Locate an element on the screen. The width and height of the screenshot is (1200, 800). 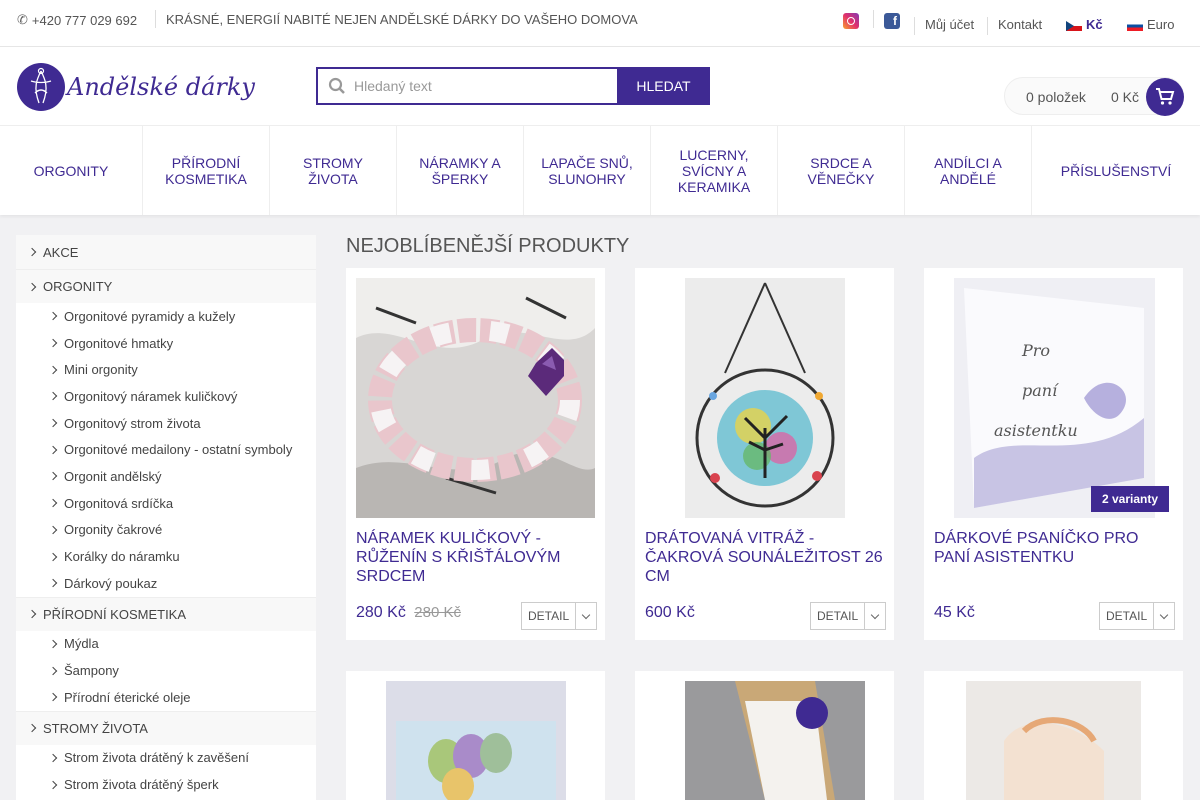
phone-icon: ✆ is located at coordinates (22, 19).